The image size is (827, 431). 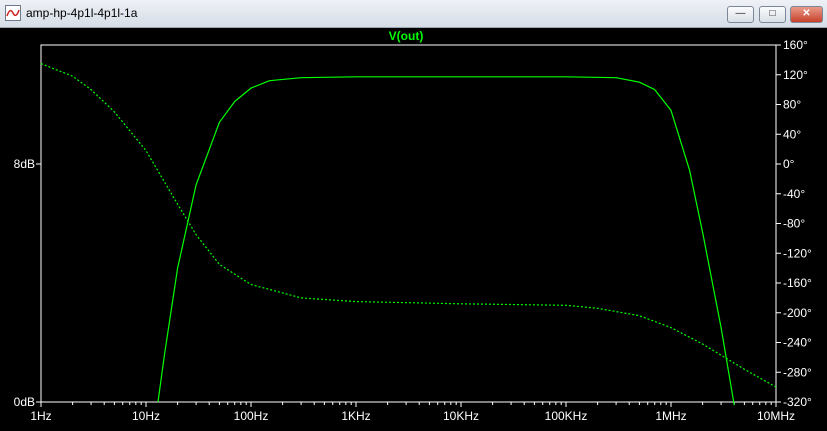 What do you see at coordinates (406, 36) in the screenshot?
I see `chart-title: V(out)` at bounding box center [406, 36].